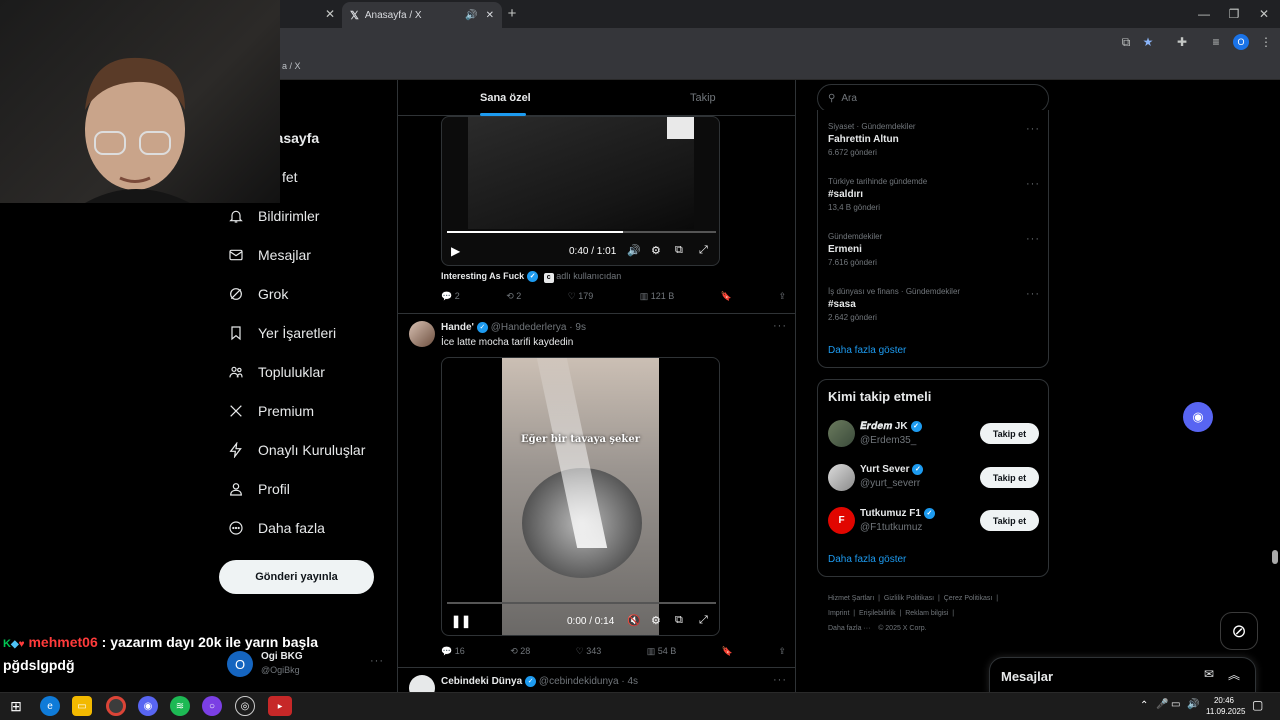 Image resolution: width=1280 pixels, height=720 pixels. Describe the element at coordinates (1234, 14) in the screenshot. I see `restore-icon: ❐` at that location.